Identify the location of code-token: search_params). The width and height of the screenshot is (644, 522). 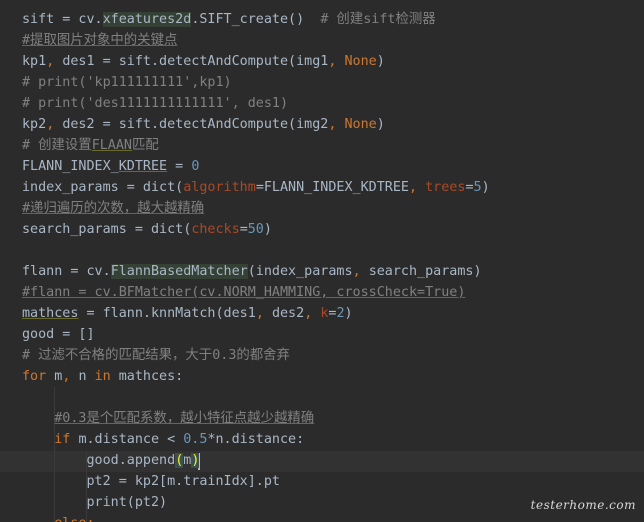
(425, 271).